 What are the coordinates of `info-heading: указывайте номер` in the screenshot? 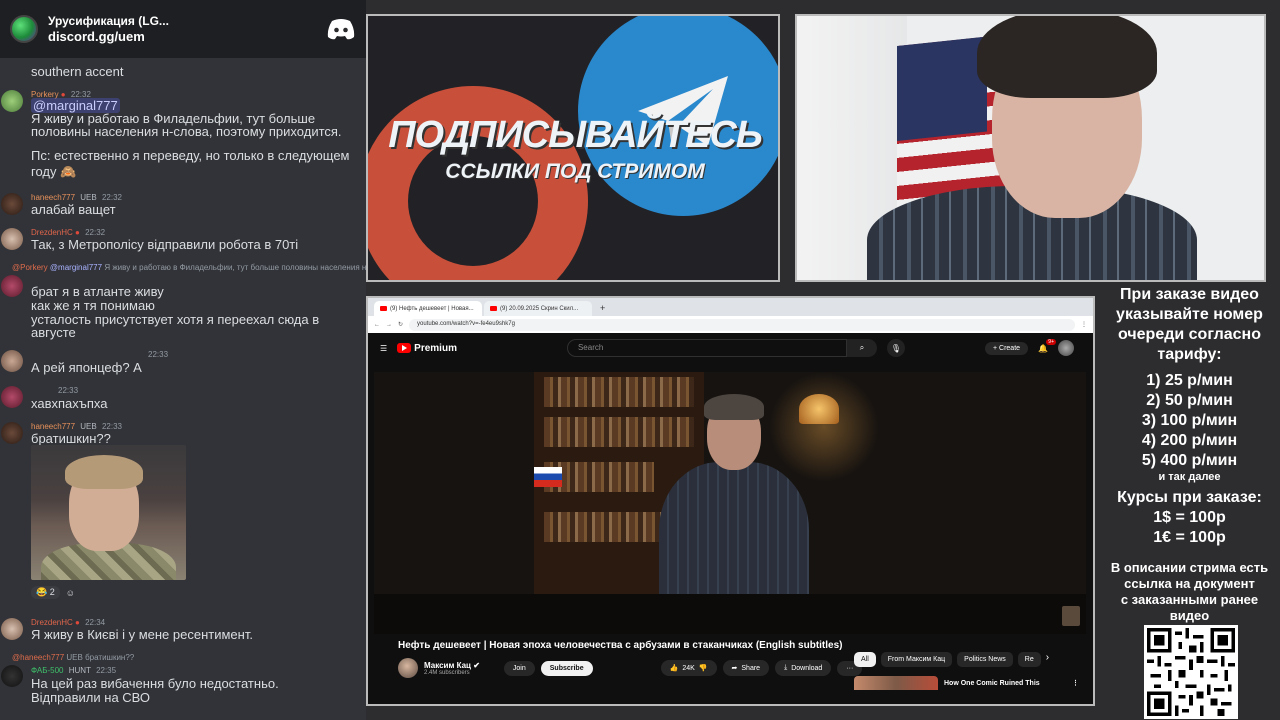 It's located at (1189, 314).